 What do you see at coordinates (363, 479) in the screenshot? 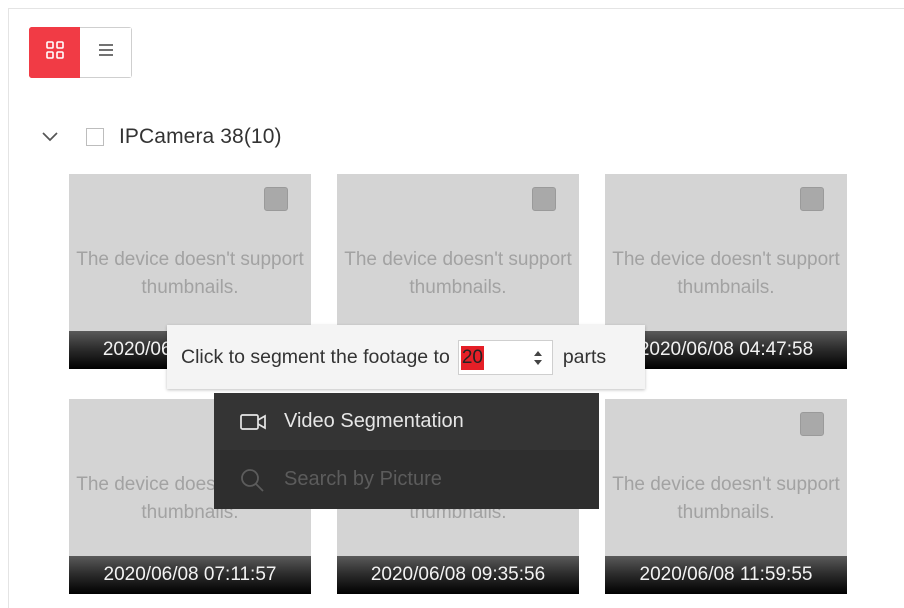
I see `menu-item-label: Search by Picture` at bounding box center [363, 479].